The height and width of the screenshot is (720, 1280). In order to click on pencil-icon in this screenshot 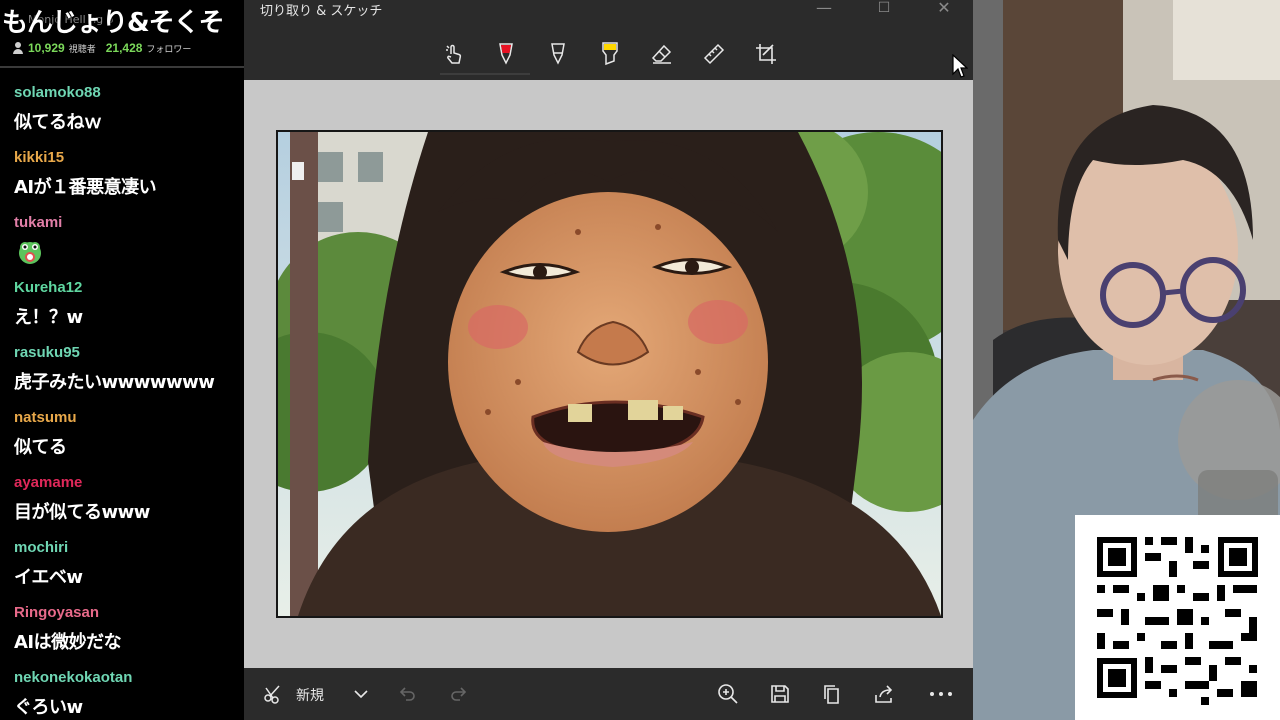, I will do `click(558, 54)`.